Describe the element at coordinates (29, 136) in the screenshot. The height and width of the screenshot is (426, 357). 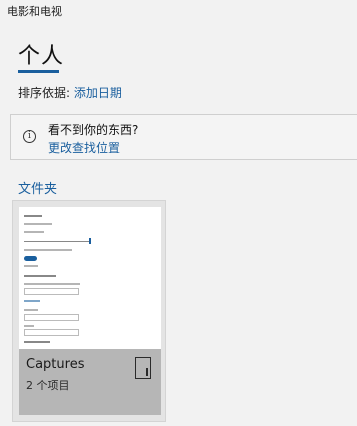
I see `info-icon: i` at that location.